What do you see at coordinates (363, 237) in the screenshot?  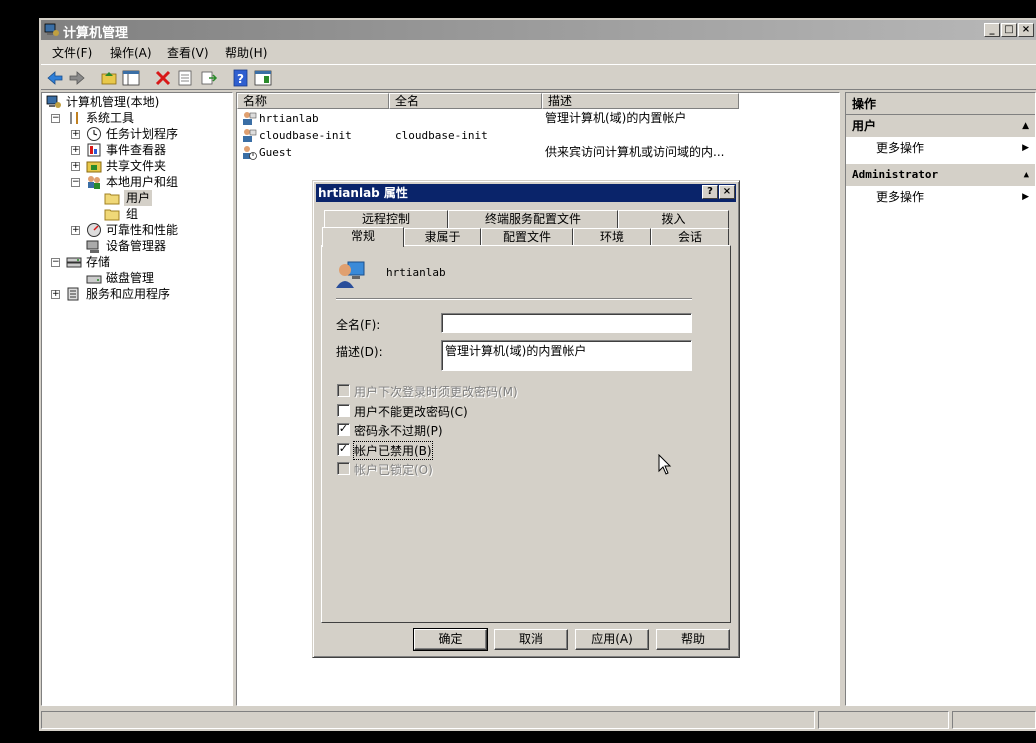 I see `tab-general: 常规` at bounding box center [363, 237].